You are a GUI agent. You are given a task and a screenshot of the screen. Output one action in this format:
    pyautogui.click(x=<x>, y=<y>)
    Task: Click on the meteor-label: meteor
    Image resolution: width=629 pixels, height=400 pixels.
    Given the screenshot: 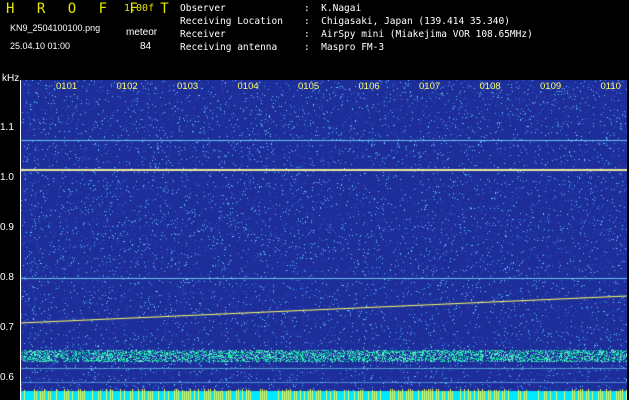 What is the action you would take?
    pyautogui.click(x=142, y=32)
    